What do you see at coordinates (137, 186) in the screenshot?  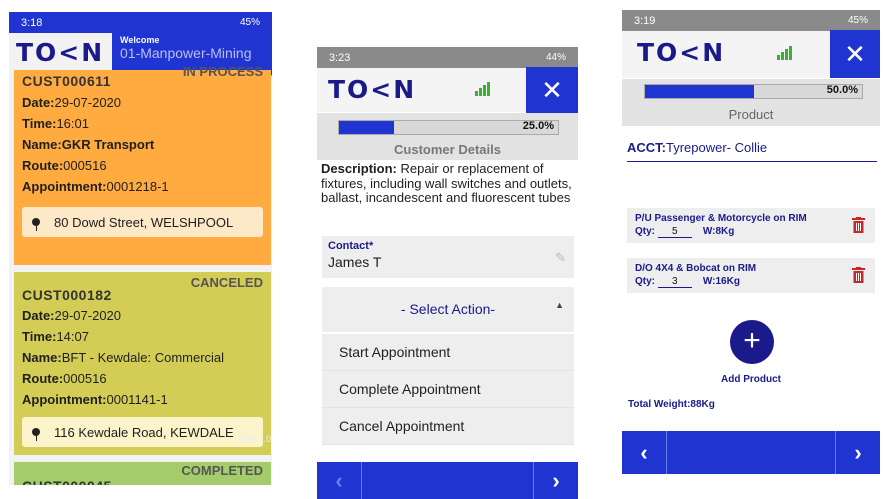 I see `appointment-value: 0001218-1` at bounding box center [137, 186].